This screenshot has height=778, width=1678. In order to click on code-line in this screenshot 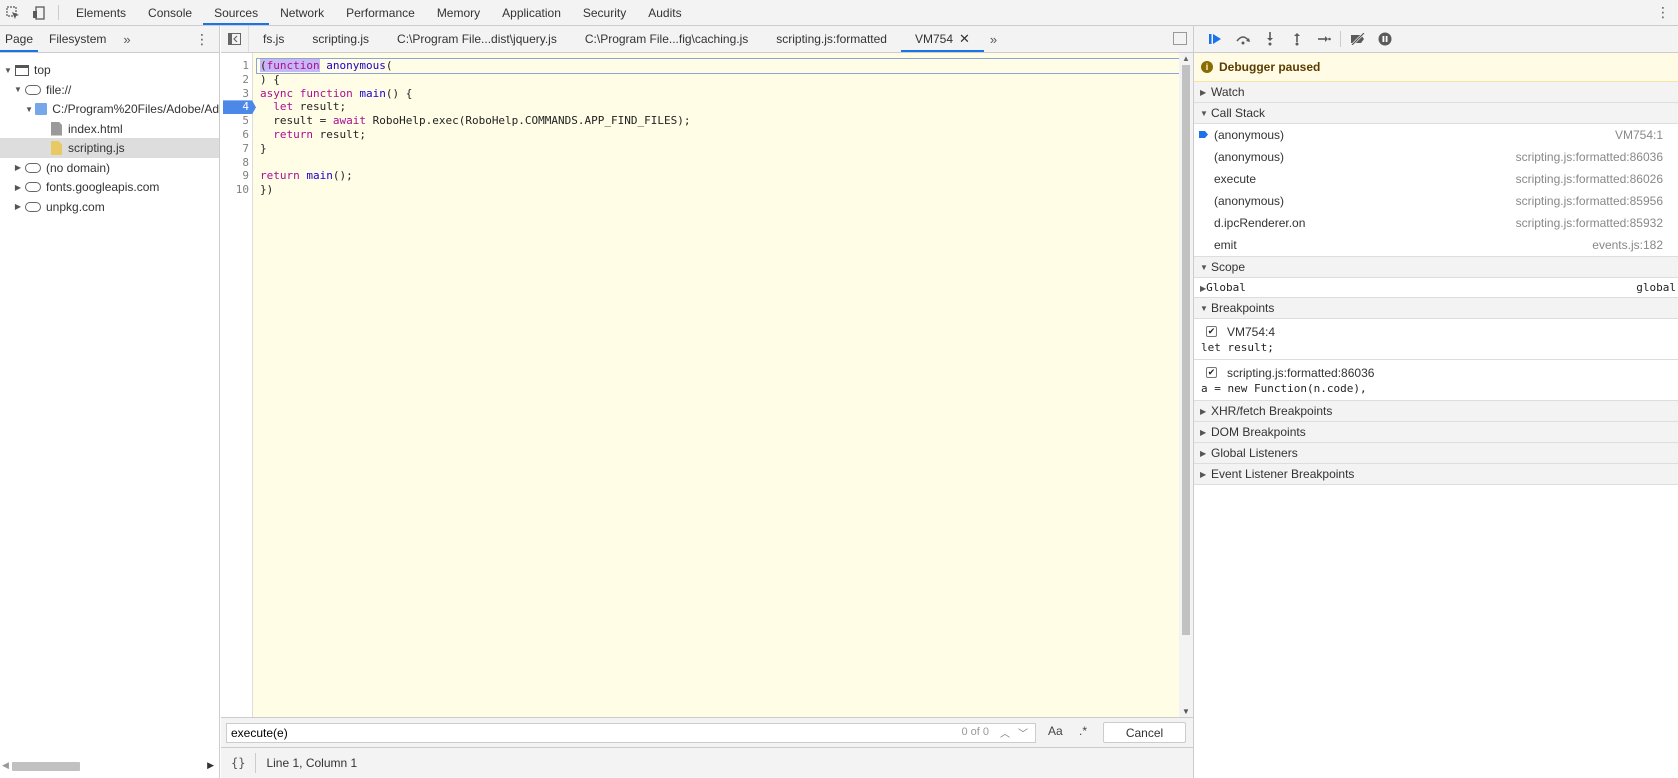, I will do `click(718, 163)`.